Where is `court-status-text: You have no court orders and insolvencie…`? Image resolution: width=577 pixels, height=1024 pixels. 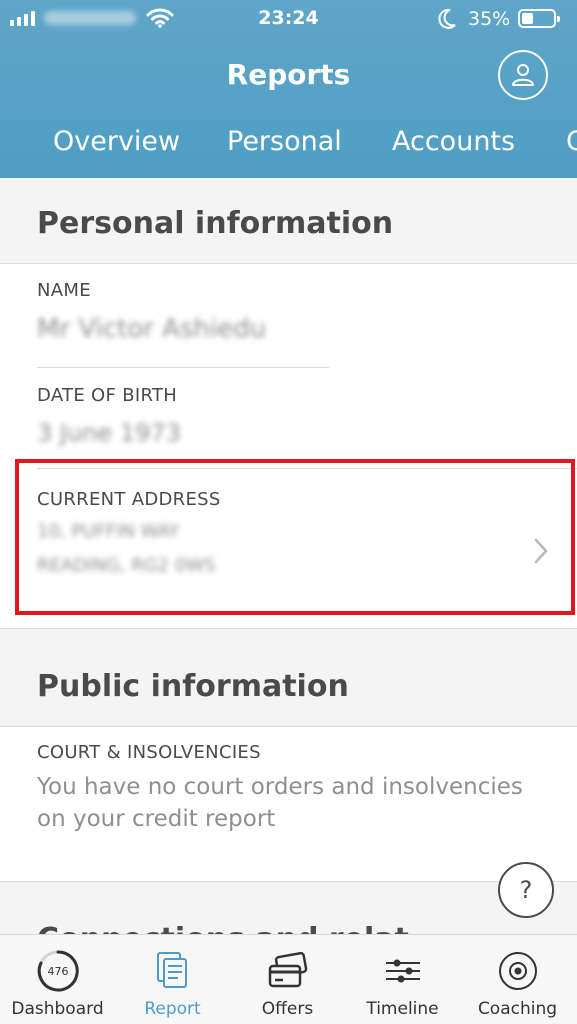 court-status-text: You have no court orders and insolvencie… is located at coordinates (280, 803).